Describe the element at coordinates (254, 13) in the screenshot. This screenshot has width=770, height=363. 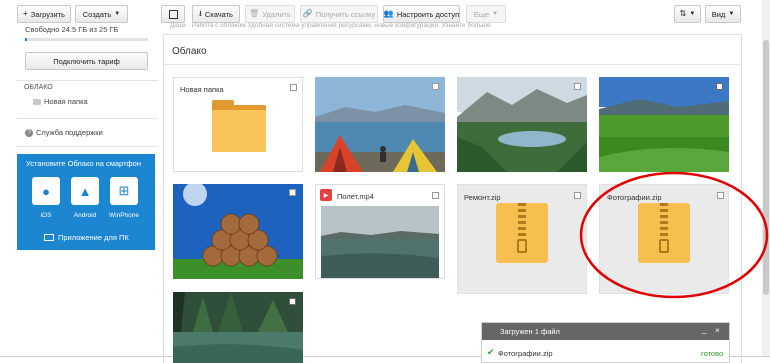
I see `trash-icon: 🗑` at that location.